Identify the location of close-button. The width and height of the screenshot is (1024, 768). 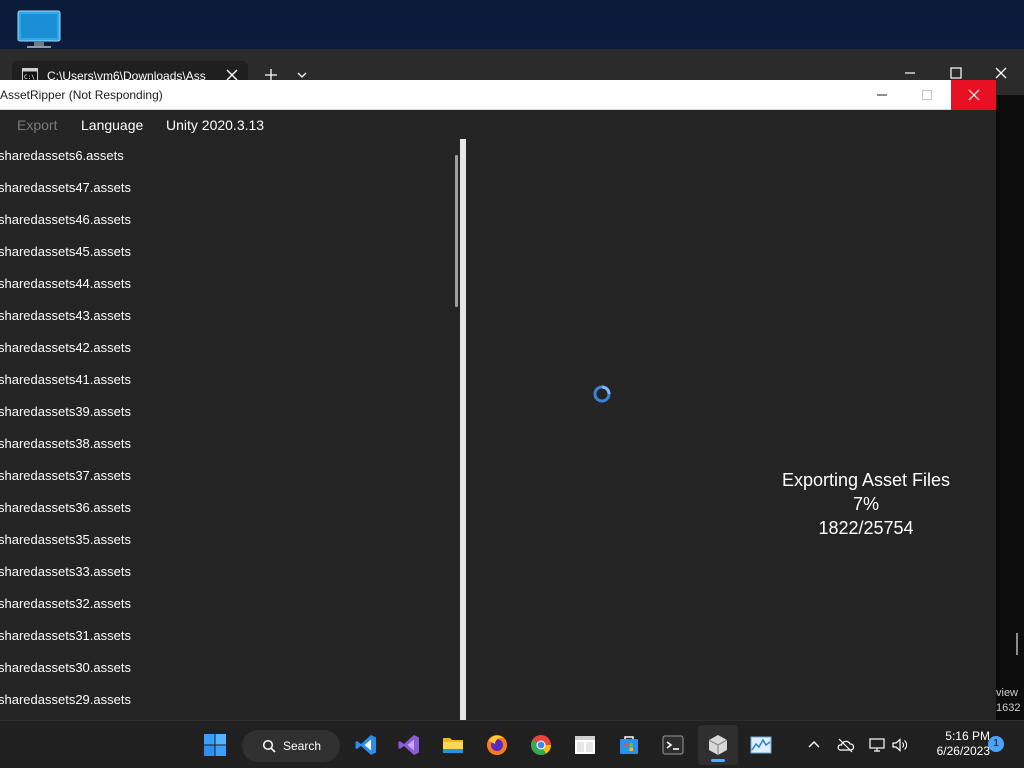
(973, 95).